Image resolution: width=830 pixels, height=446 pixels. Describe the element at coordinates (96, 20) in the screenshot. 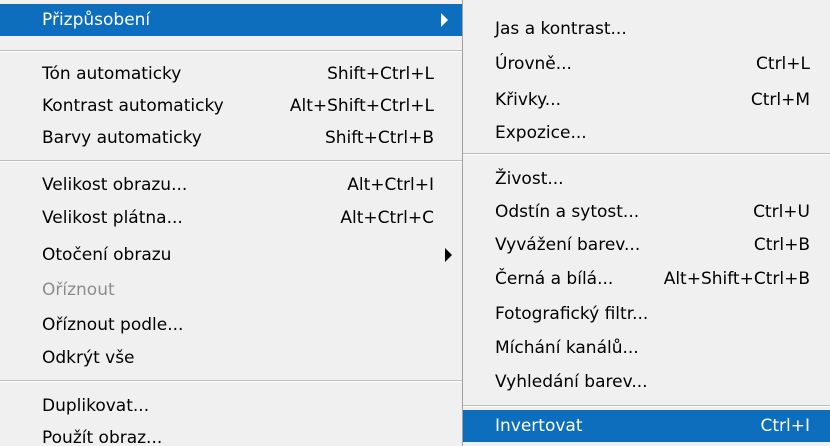

I see `menu-item-label: Přizpůsobení` at that location.